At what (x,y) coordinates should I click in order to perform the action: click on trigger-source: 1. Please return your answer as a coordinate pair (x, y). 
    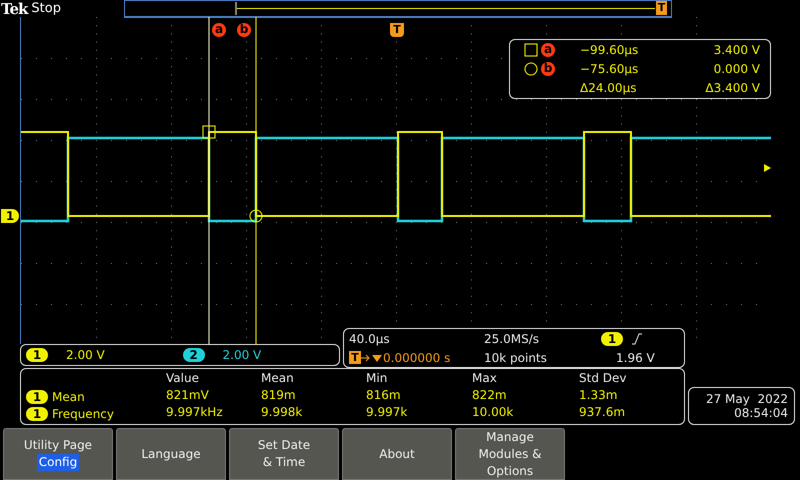
    Looking at the image, I should click on (612, 339).